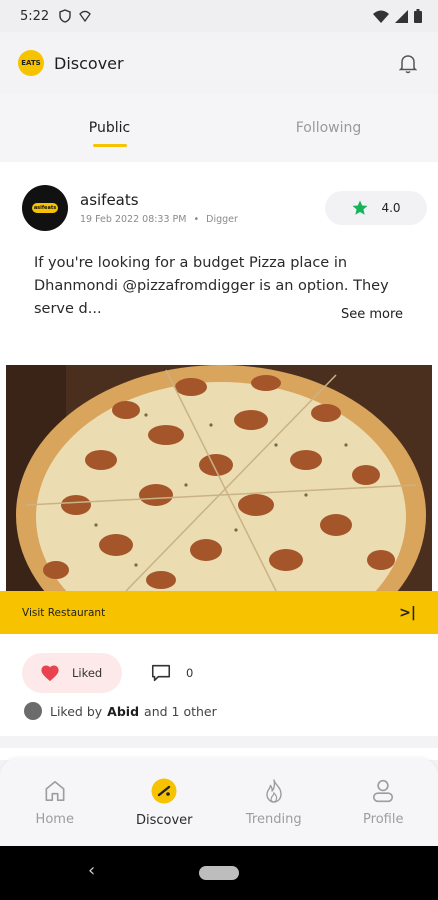  What do you see at coordinates (219, 612) in the screenshot?
I see `visit-restaurant-button: Visit Restaurant >|` at bounding box center [219, 612].